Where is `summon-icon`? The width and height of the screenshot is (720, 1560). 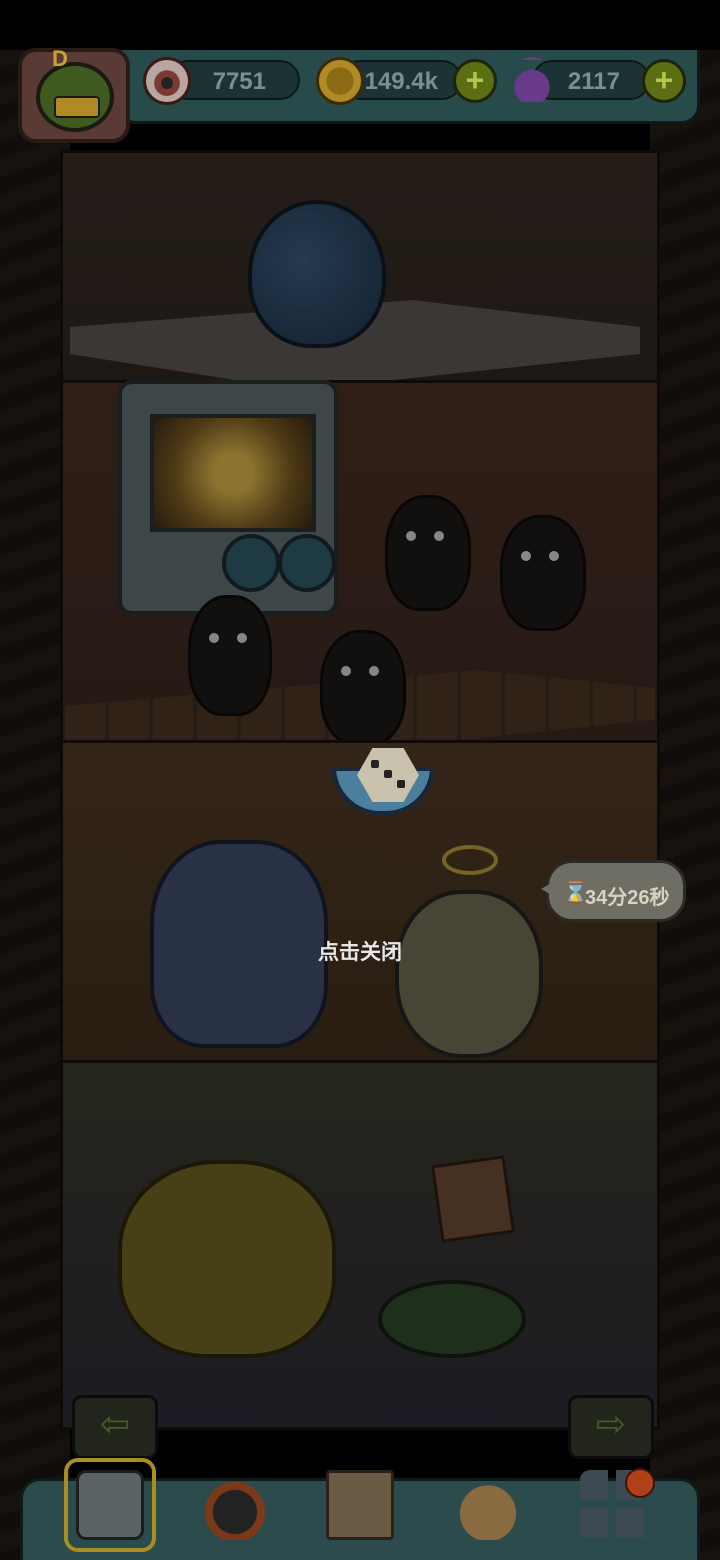 summon-icon is located at coordinates (235, 1505).